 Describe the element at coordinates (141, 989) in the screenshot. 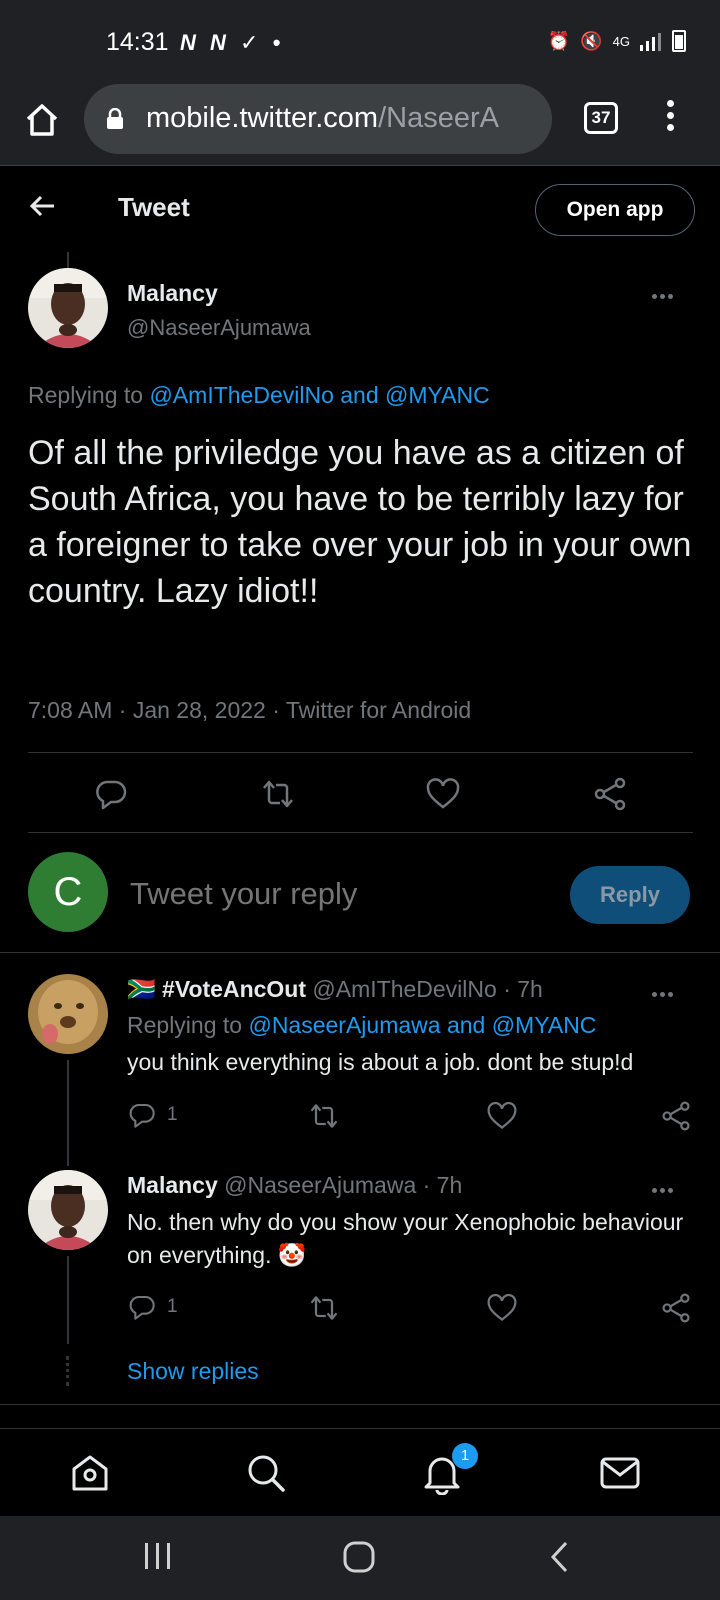

I see `flag-icon: 🇿🇦` at that location.